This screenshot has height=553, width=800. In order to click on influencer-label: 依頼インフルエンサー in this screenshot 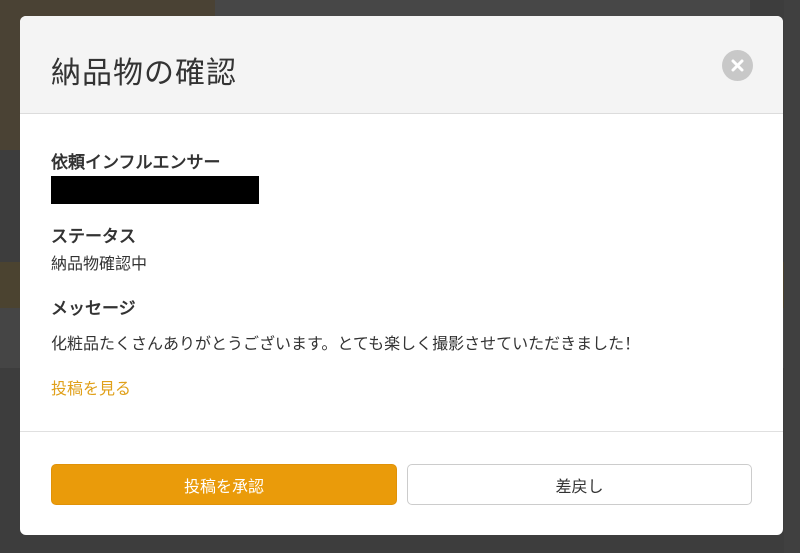, I will do `click(136, 163)`.